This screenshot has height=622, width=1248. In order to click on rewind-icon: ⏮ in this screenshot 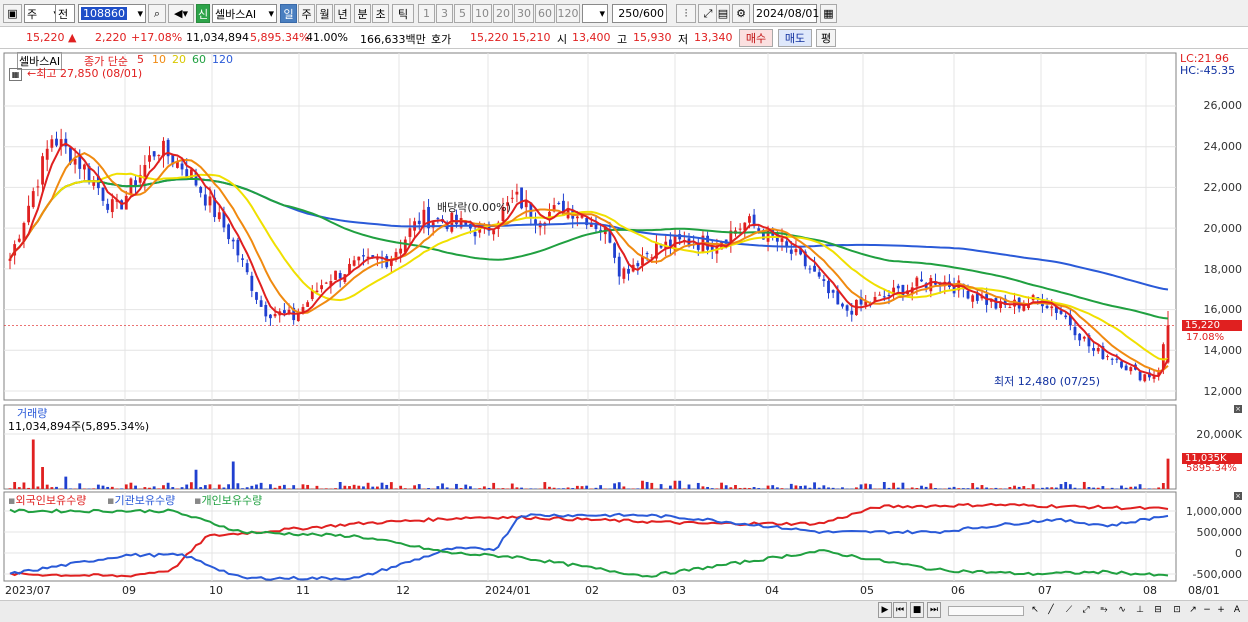, I will do `click(900, 610)`.